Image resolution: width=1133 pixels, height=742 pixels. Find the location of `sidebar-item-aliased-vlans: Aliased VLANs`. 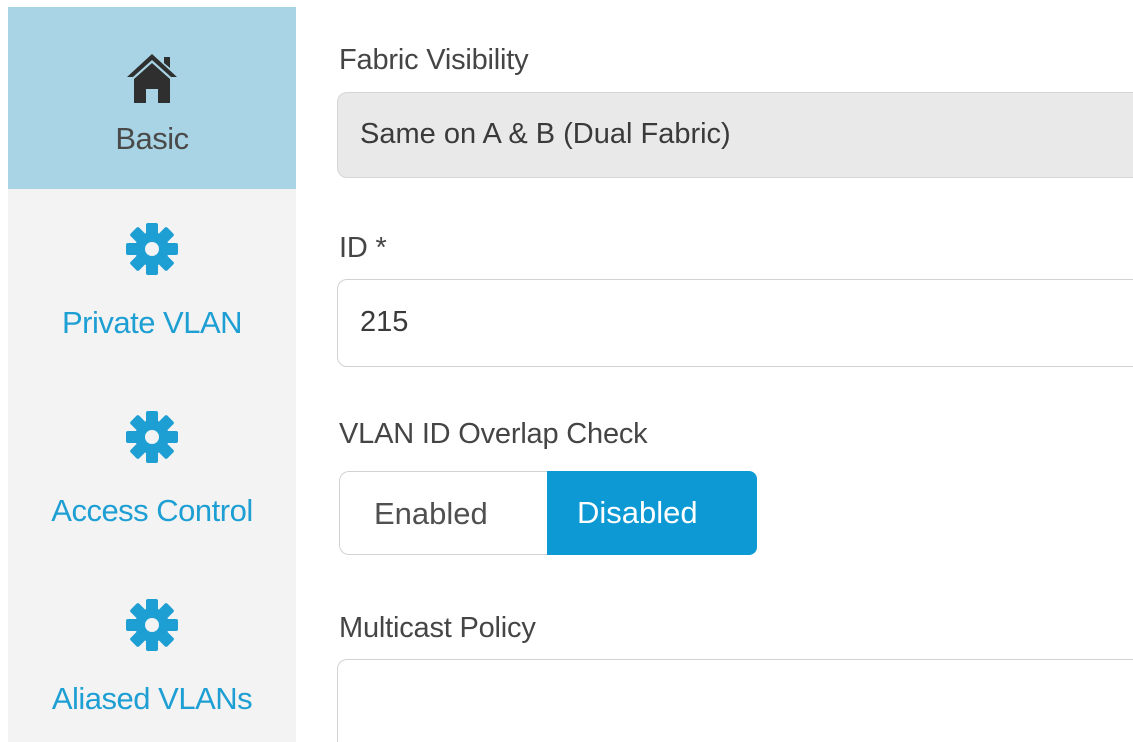

sidebar-item-aliased-vlans: Aliased VLANs is located at coordinates (152, 669).